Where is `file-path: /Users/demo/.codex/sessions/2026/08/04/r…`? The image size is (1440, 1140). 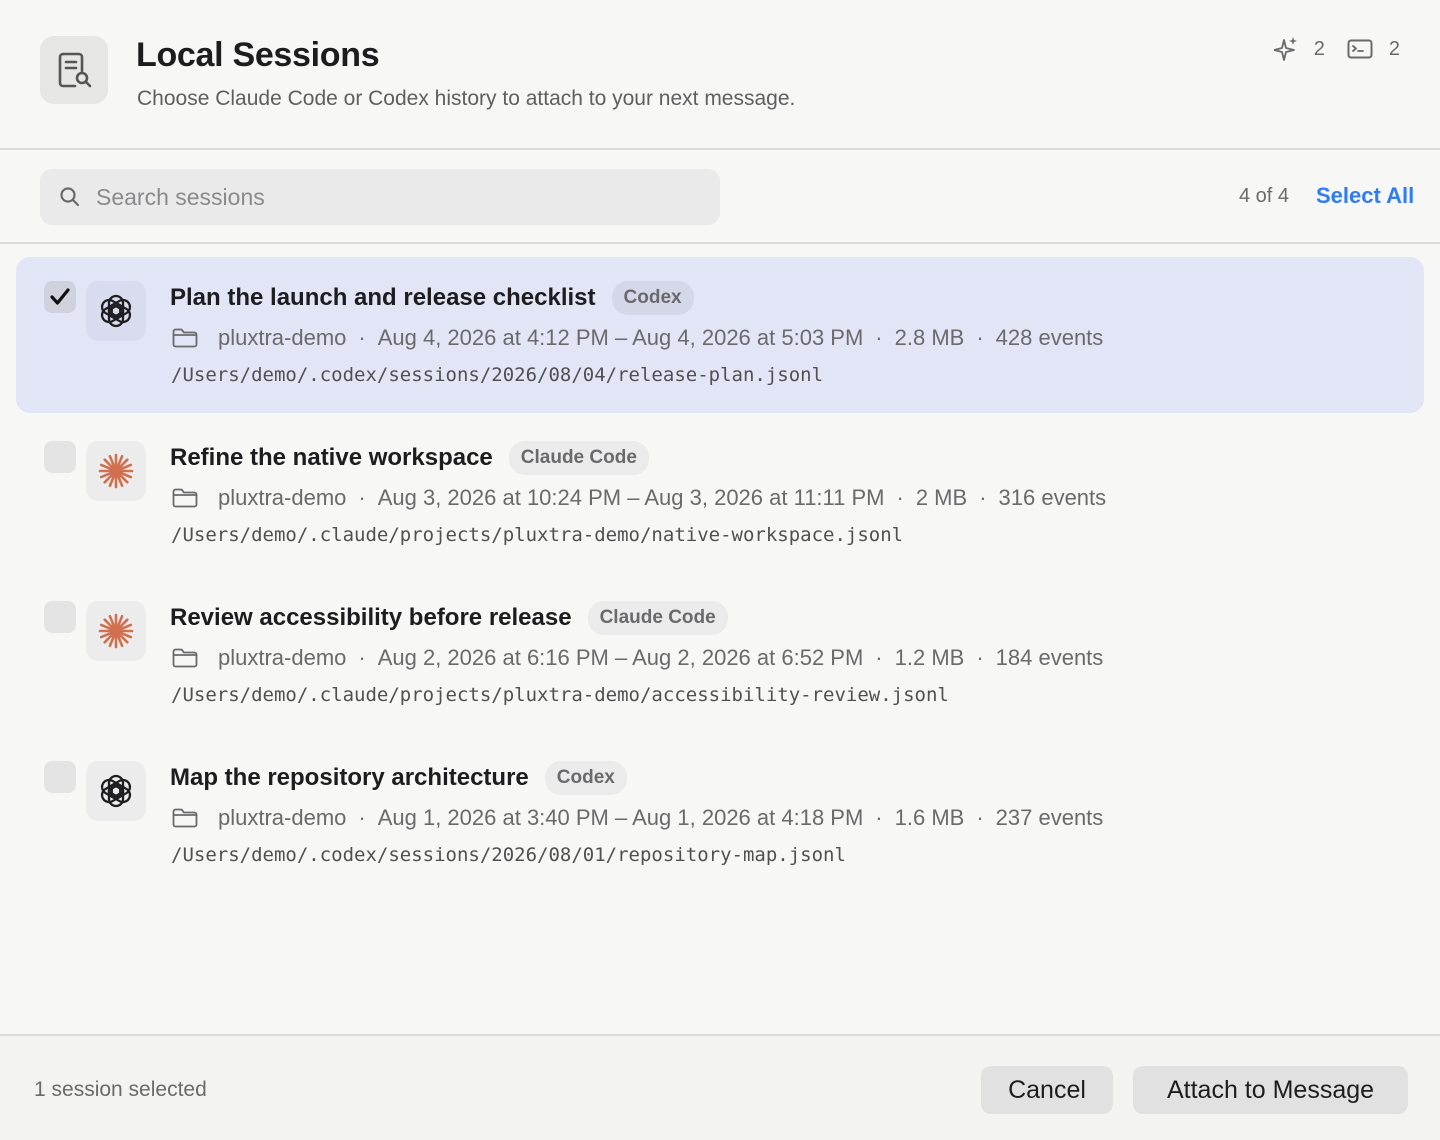
file-path: /Users/demo/.codex/sessions/2026/08/04/r… is located at coordinates (497, 375).